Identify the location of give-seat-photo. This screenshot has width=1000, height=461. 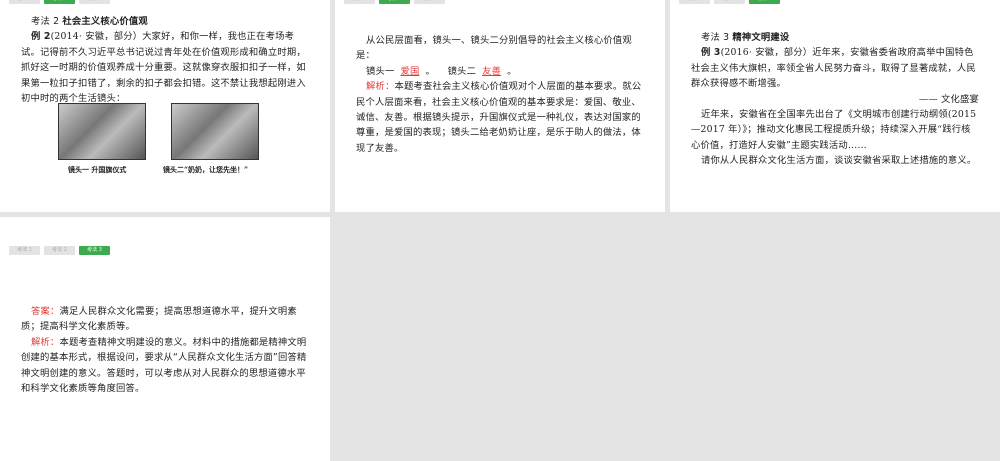
(215, 131).